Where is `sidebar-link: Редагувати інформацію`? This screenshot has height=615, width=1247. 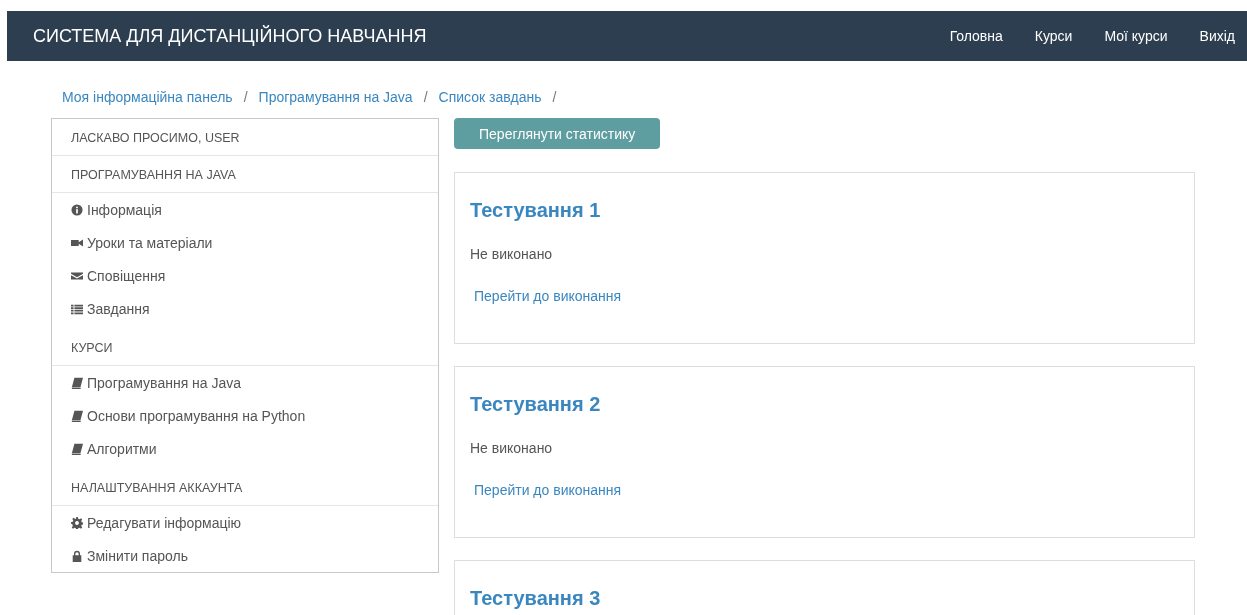 sidebar-link: Редагувати інформацію is located at coordinates (164, 522).